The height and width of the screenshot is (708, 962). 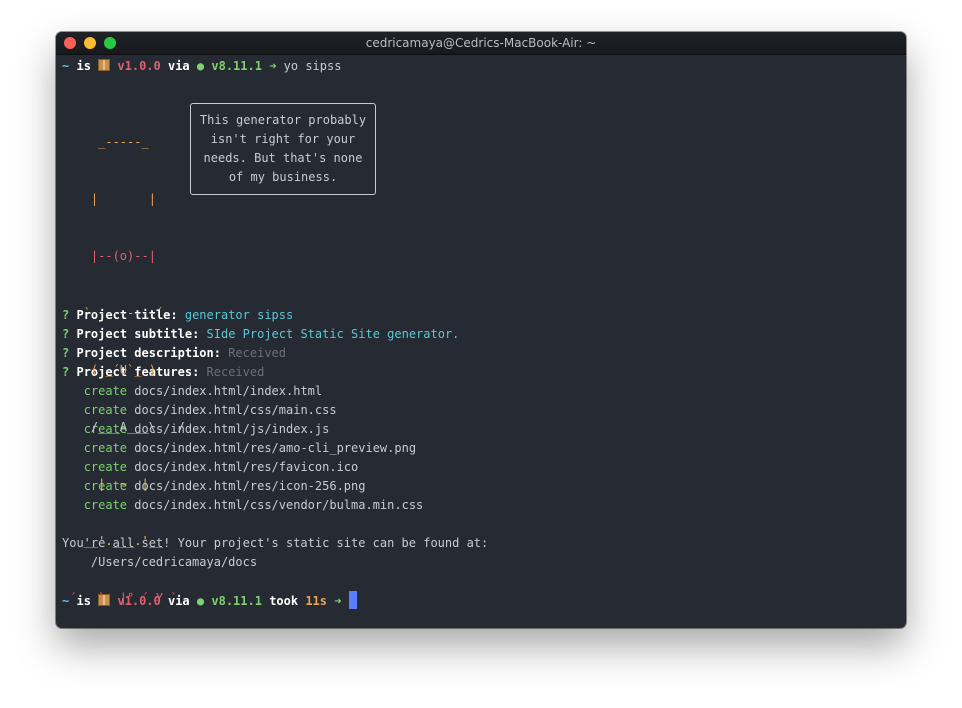 I want to click on window-title: cedricamaya@Cedrics-MacBook-Air: ~, so click(x=481, y=43).